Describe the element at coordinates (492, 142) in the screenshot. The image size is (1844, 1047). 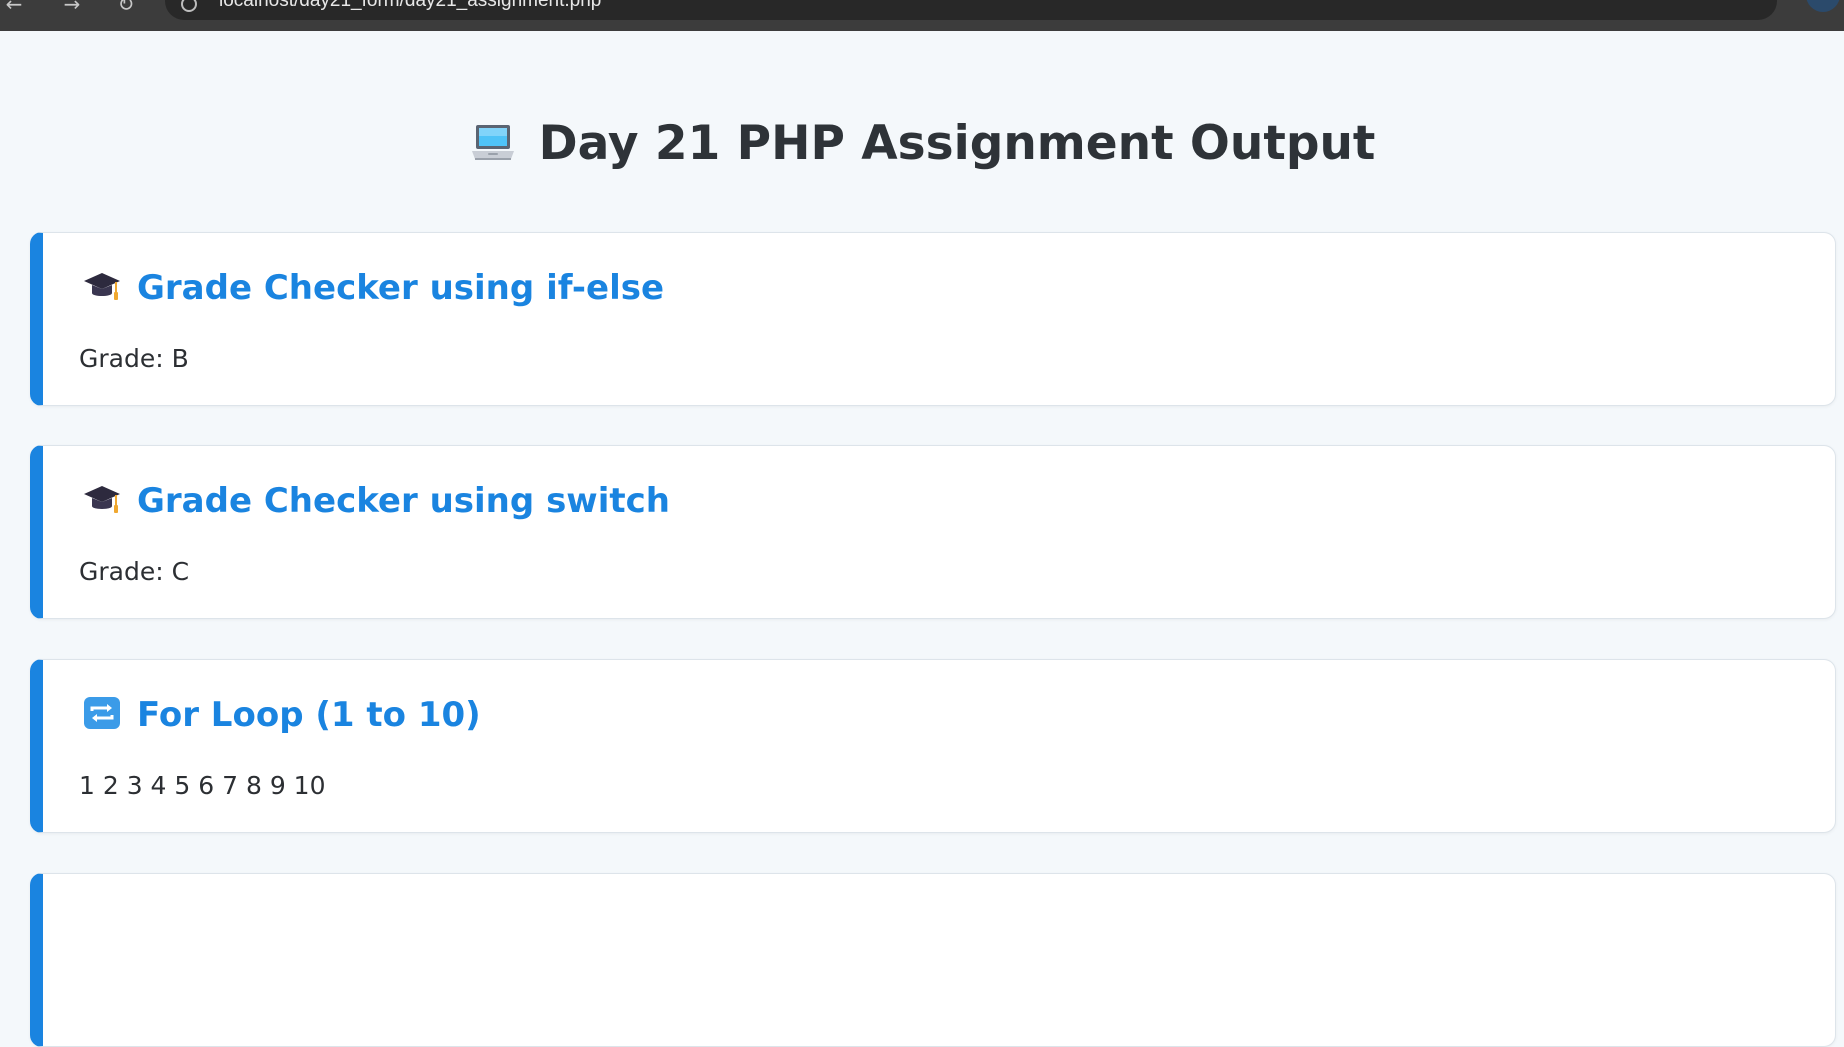
I see `laptop-icon` at that location.